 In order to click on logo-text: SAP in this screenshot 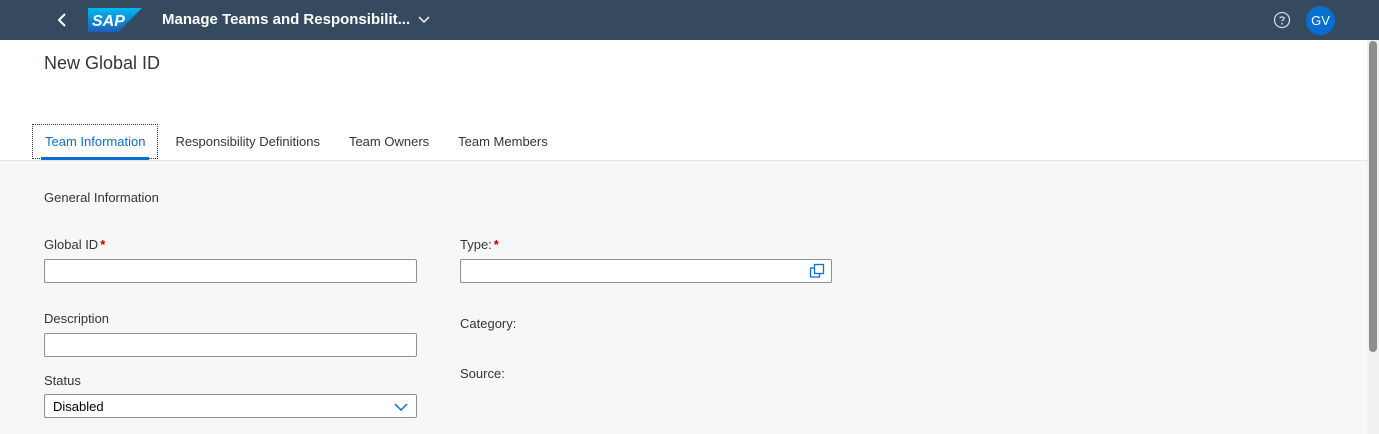, I will do `click(108, 21)`.